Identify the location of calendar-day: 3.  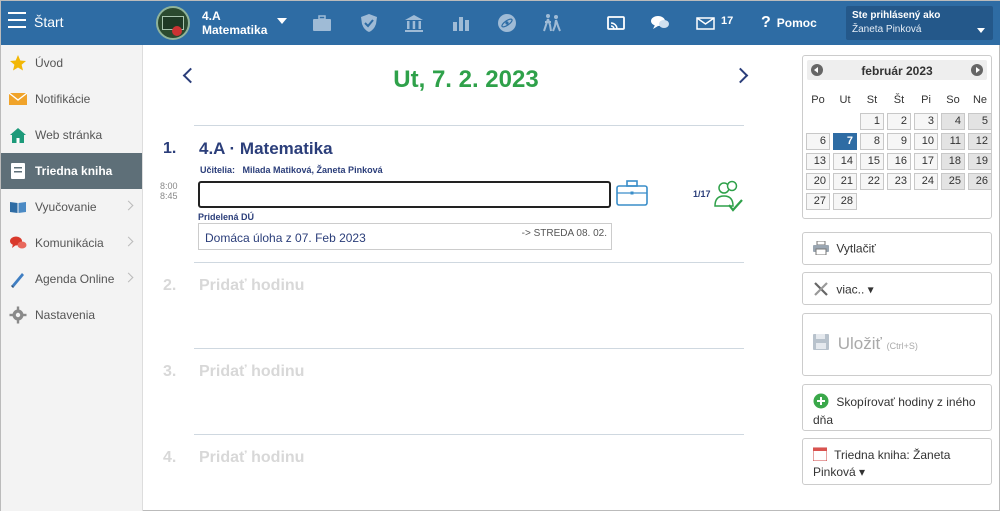
(926, 121).